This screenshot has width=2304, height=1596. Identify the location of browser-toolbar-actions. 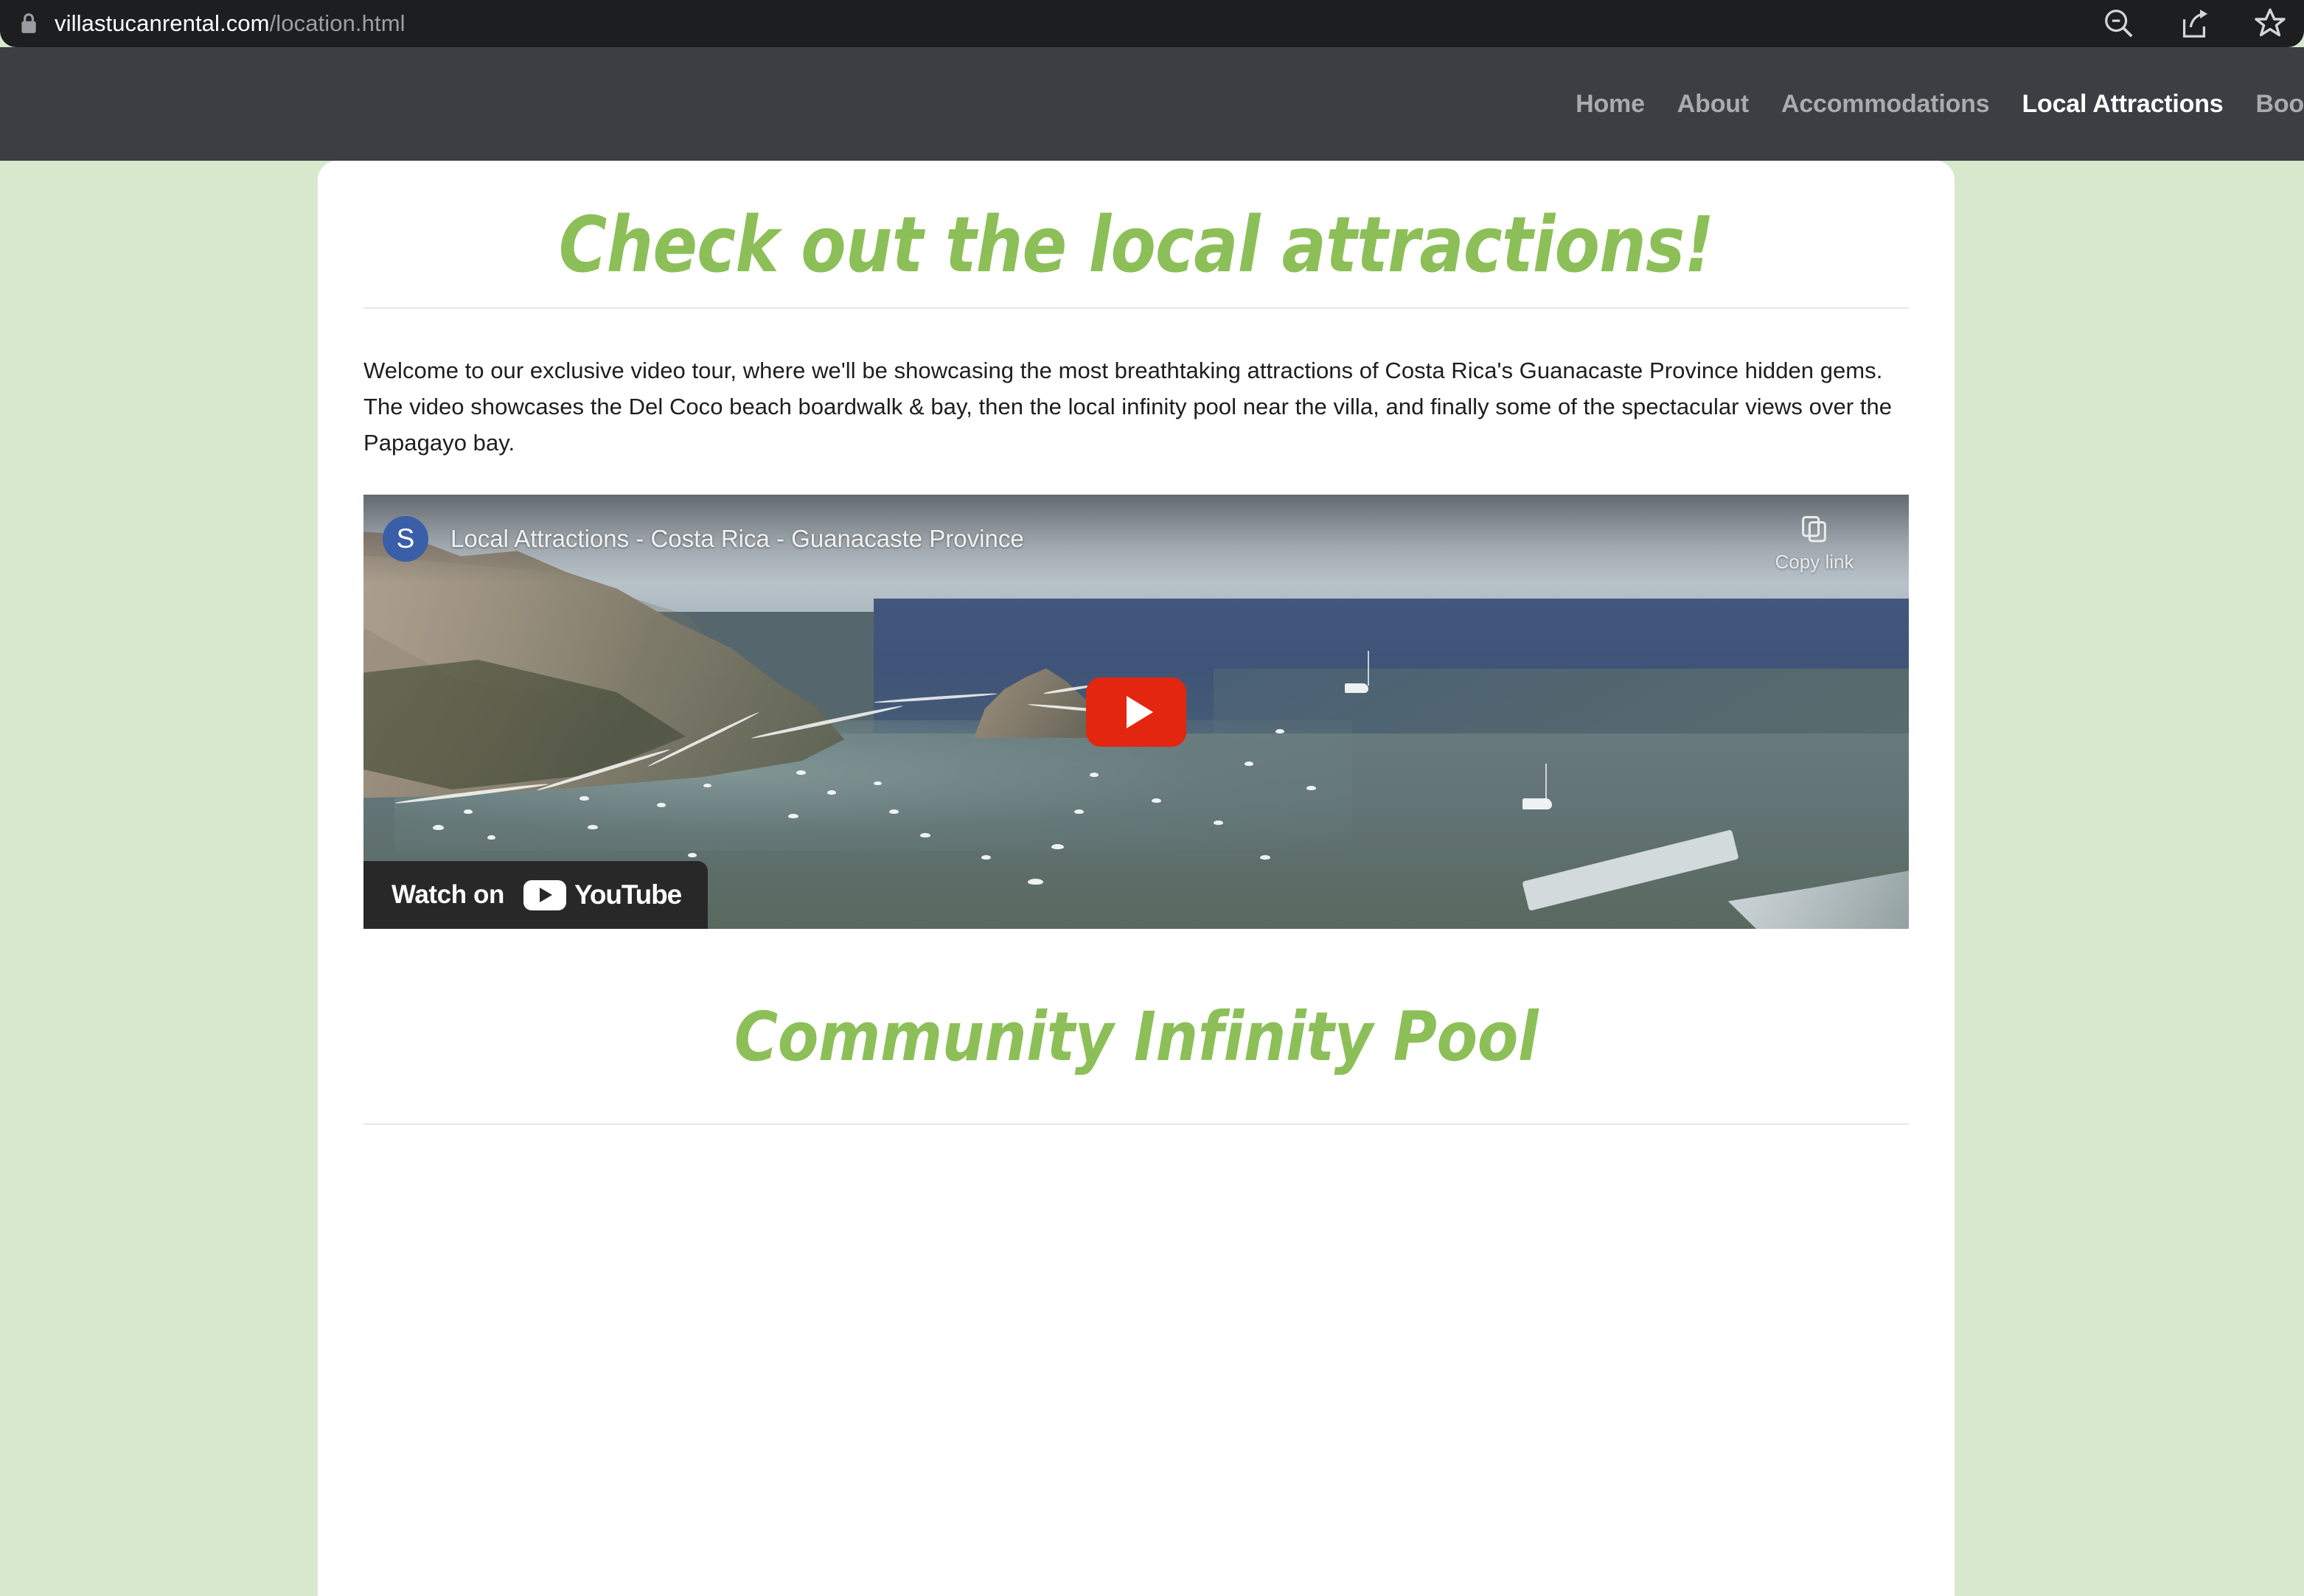
(2195, 24).